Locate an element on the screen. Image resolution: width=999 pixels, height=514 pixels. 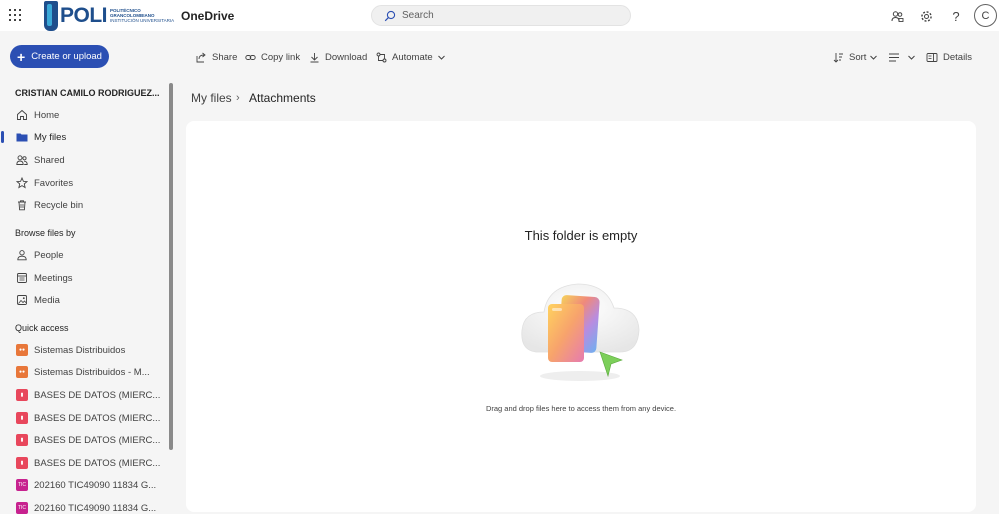
search-icon is located at coordinates (390, 15).